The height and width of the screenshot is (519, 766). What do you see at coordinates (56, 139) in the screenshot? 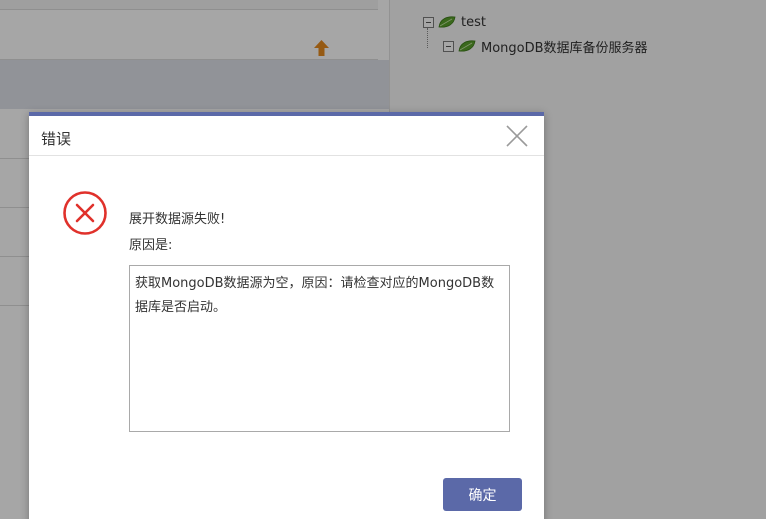
I see `dialog-title: 错误` at bounding box center [56, 139].